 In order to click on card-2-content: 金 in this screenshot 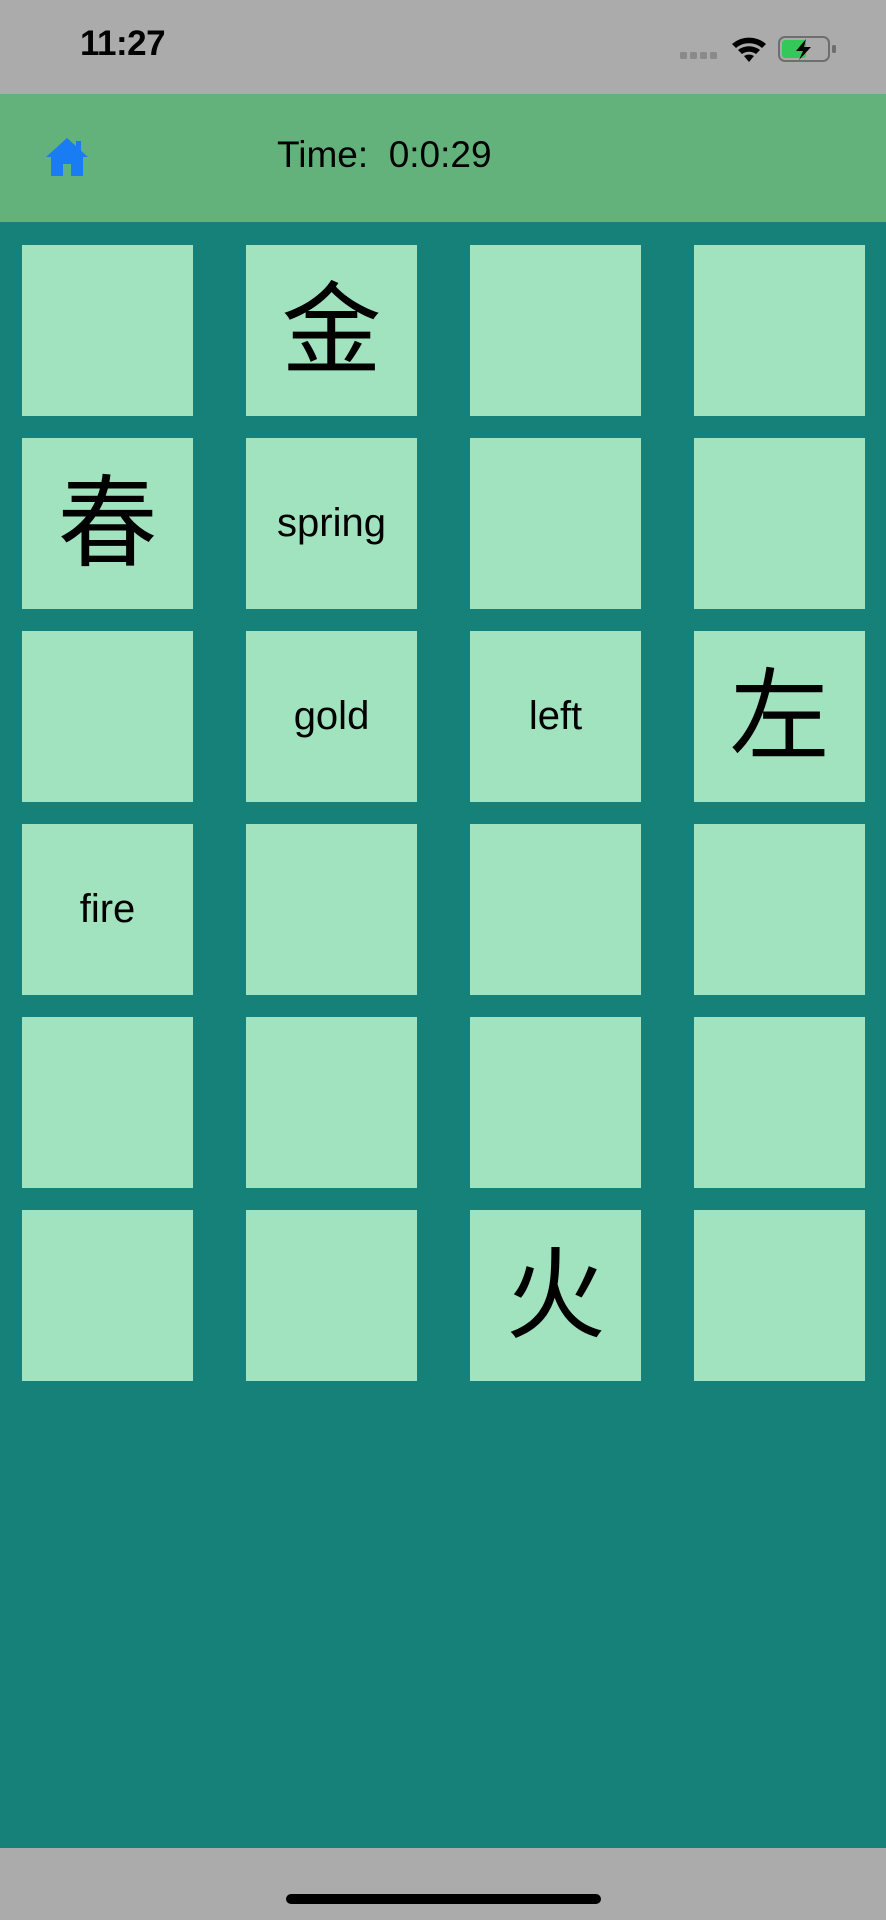, I will do `click(331, 330)`.